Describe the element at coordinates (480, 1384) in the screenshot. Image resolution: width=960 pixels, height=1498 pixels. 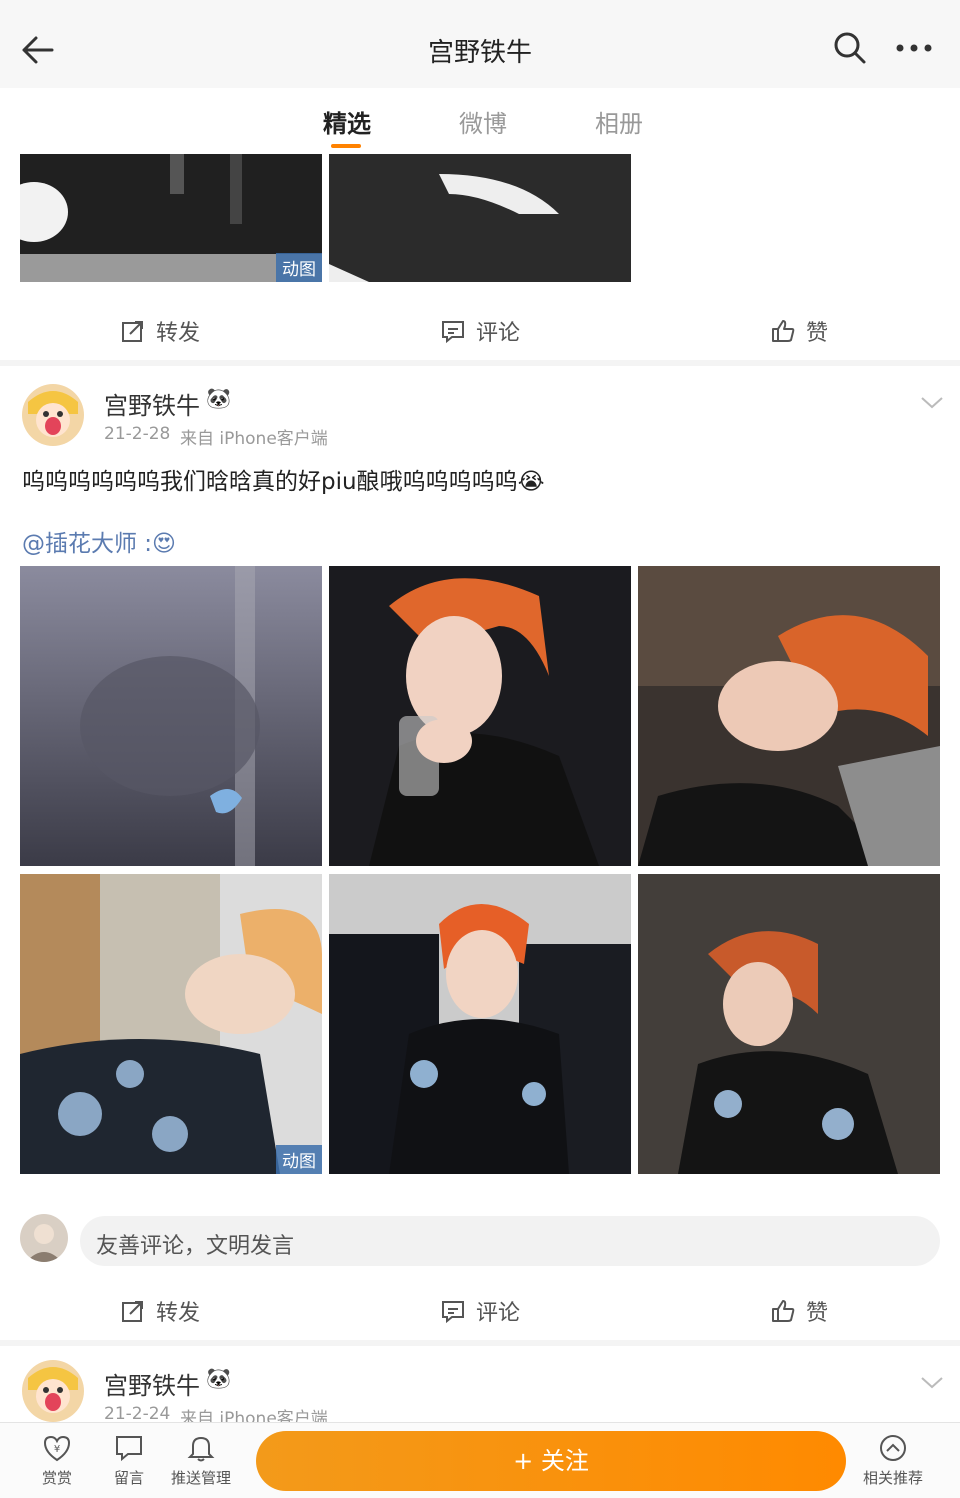
I see `post-card-next: 宫野铁牛 🐼 21-2-24 来自 iPhone客户端` at that location.